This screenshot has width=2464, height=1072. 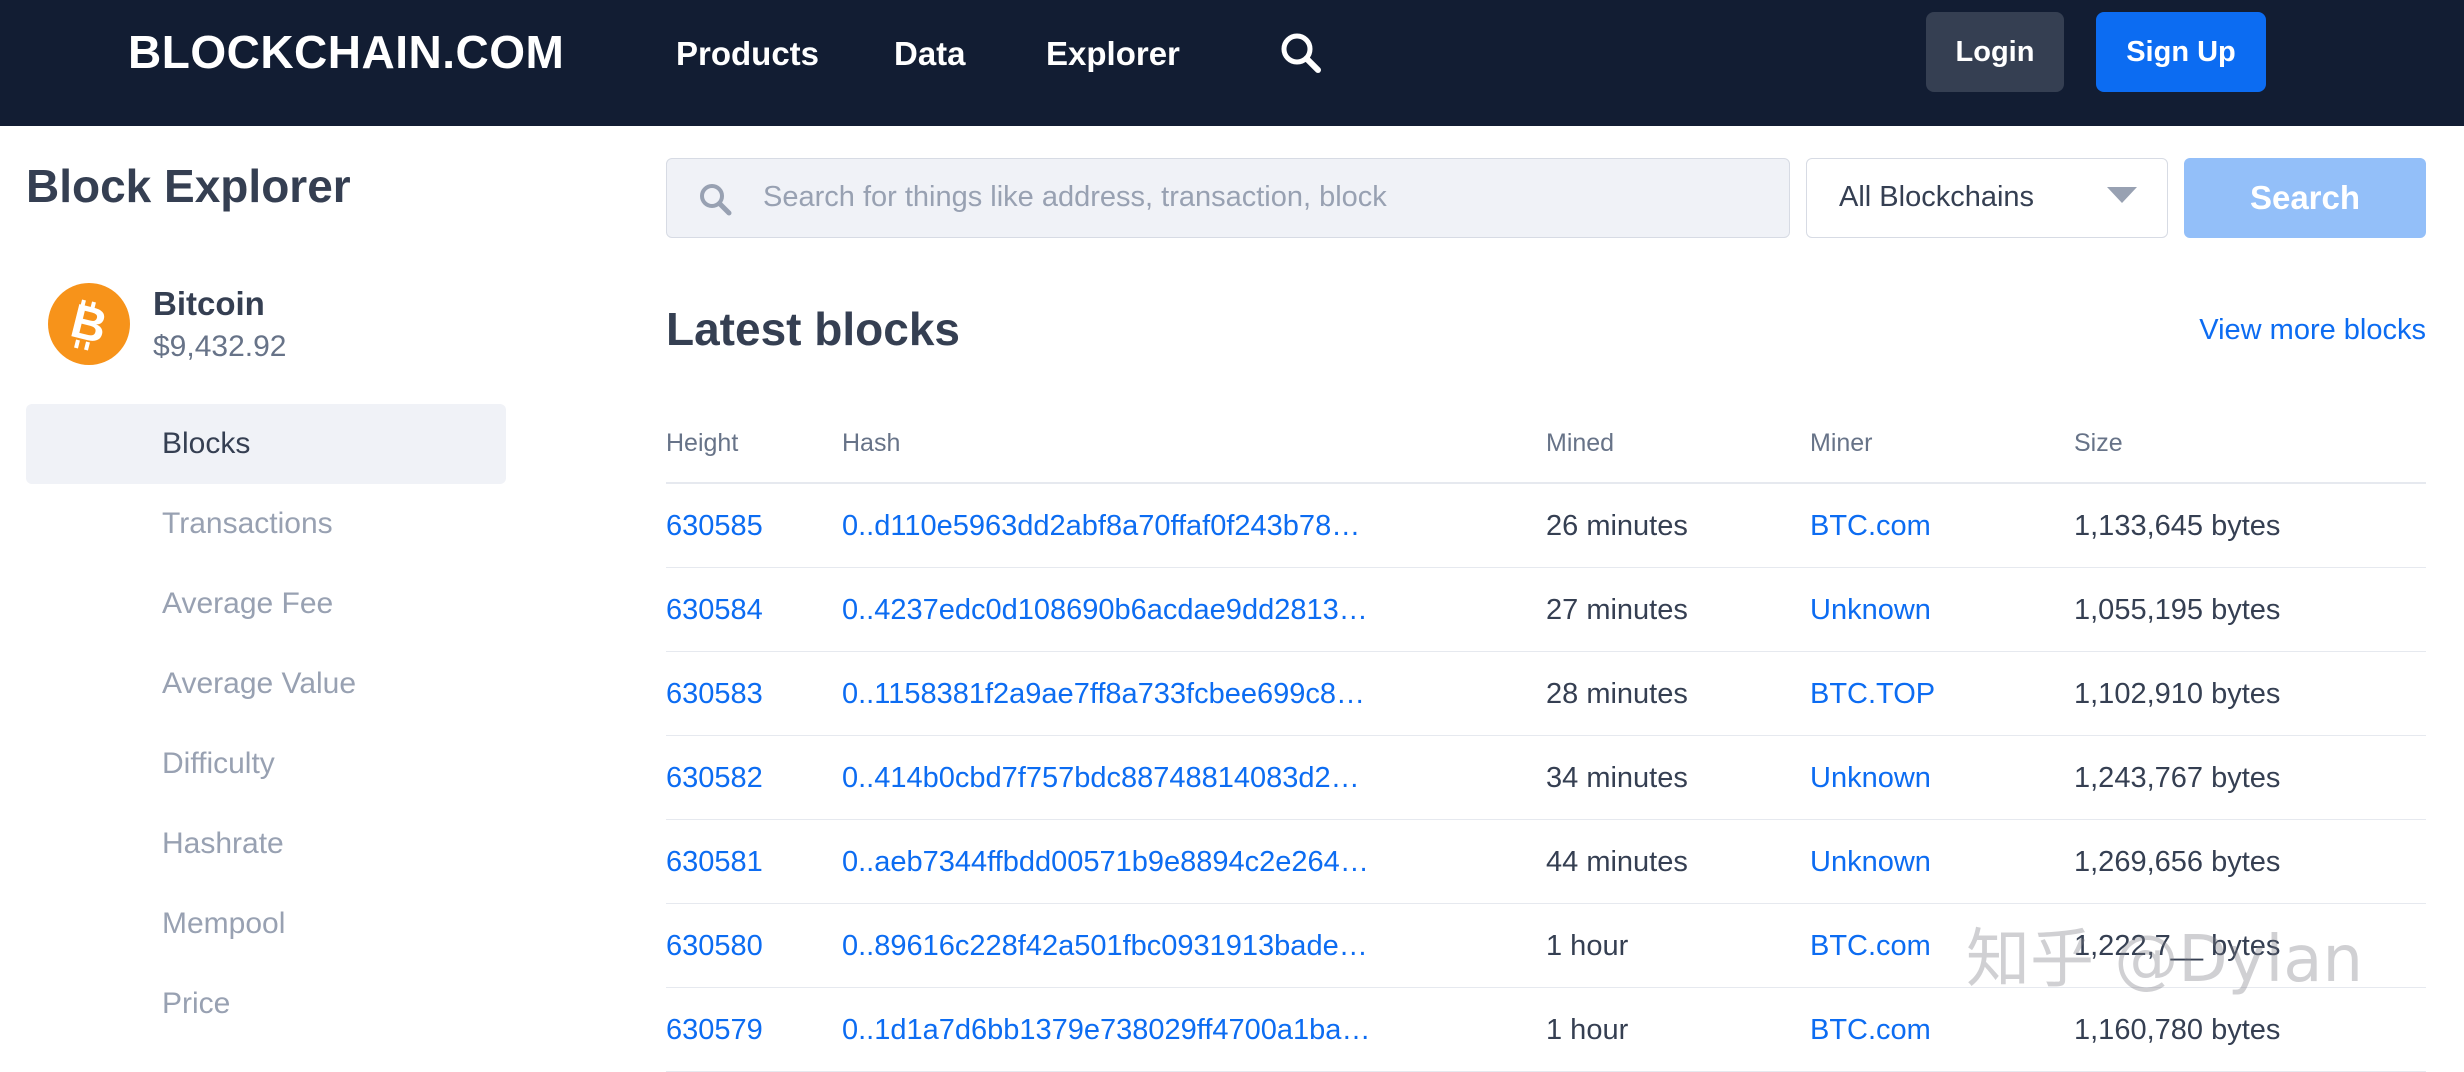 I want to click on bitcoin-icon: B, so click(x=89, y=324).